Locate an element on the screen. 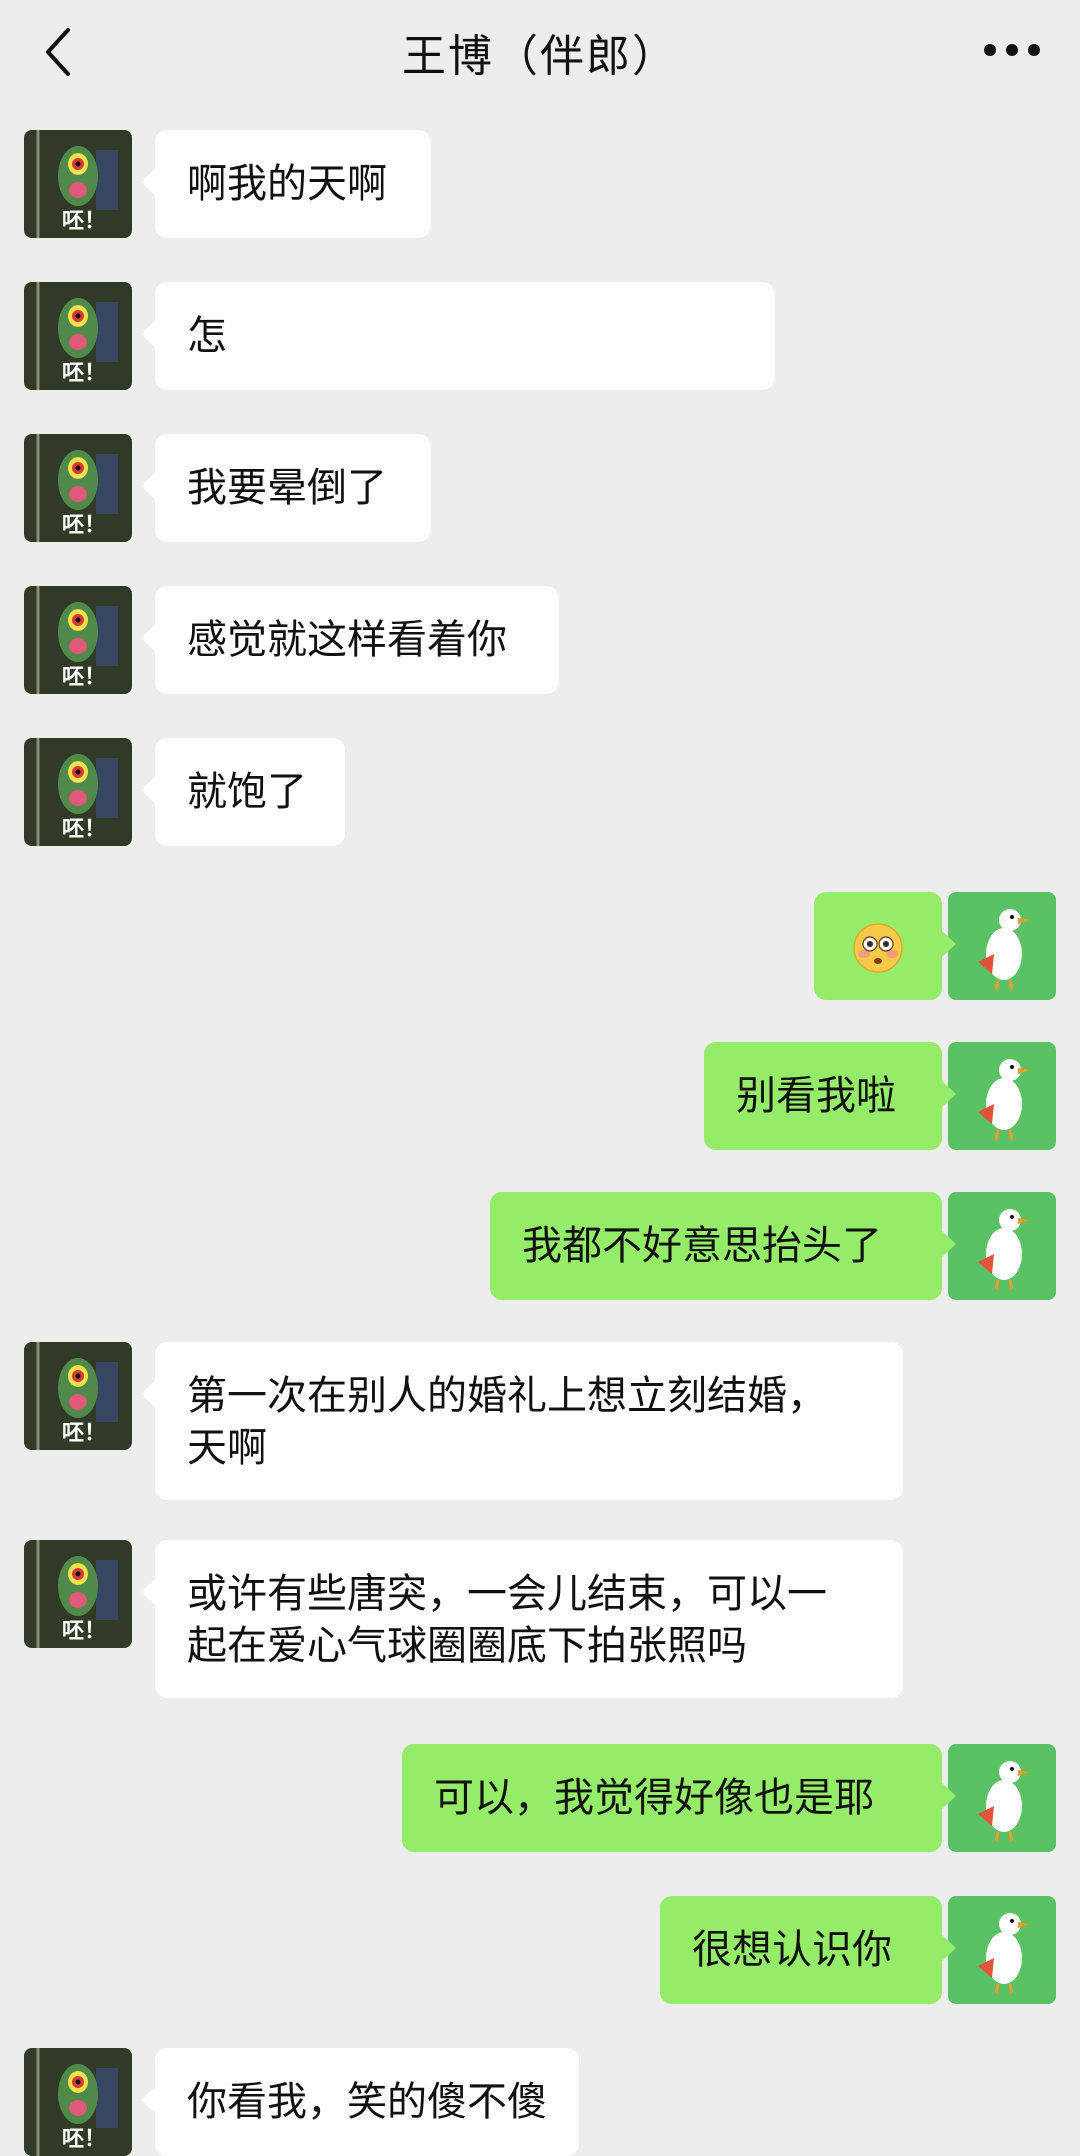 The image size is (1080, 2156). message-bubble: 啊我的天啊 is located at coordinates (286, 184).